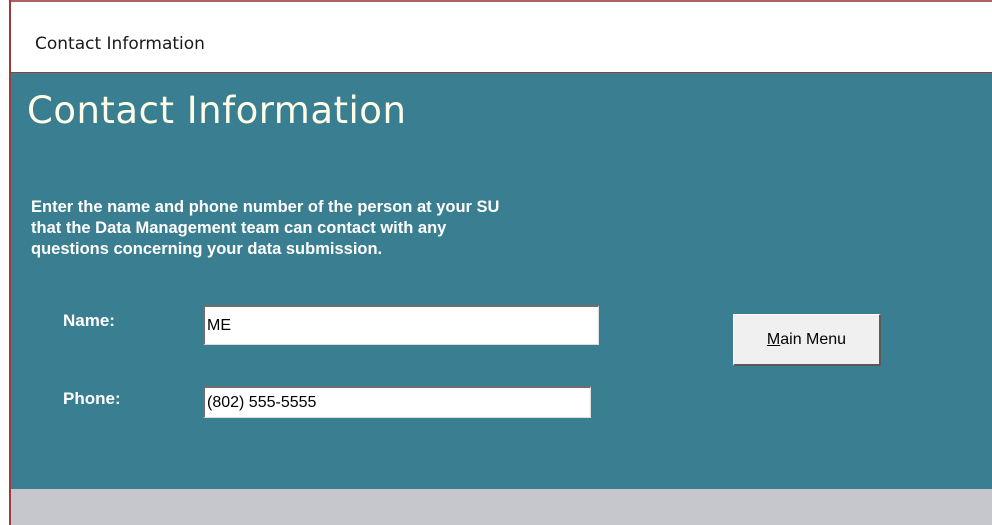 This screenshot has height=525, width=992. What do you see at coordinates (773, 339) in the screenshot?
I see `main-menu-accelerator: M` at bounding box center [773, 339].